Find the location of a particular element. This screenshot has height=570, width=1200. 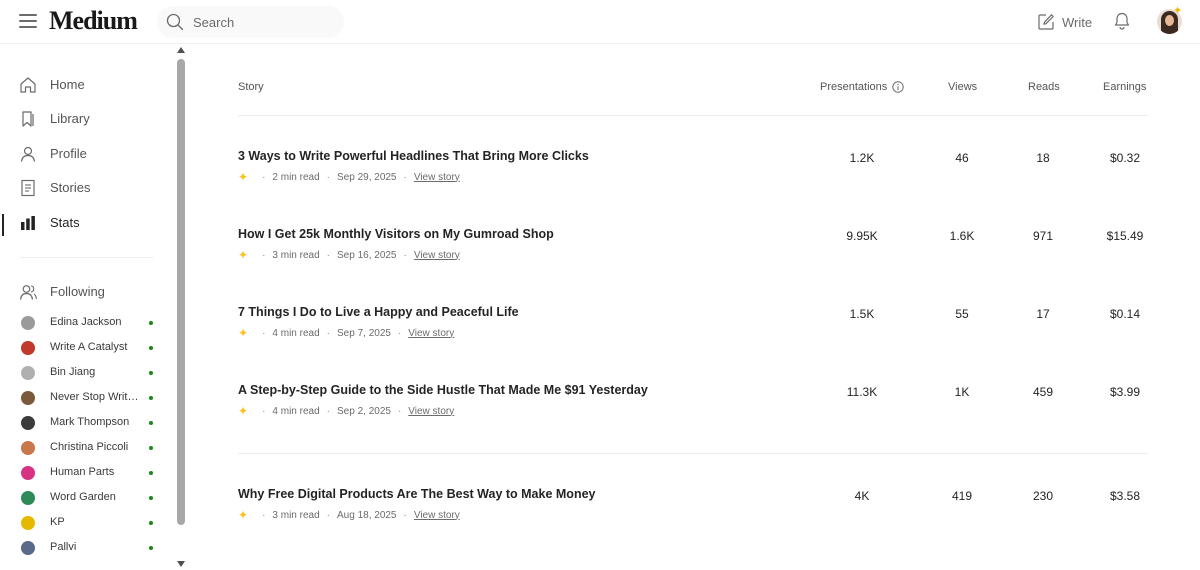

info-icon is located at coordinates (898, 87).